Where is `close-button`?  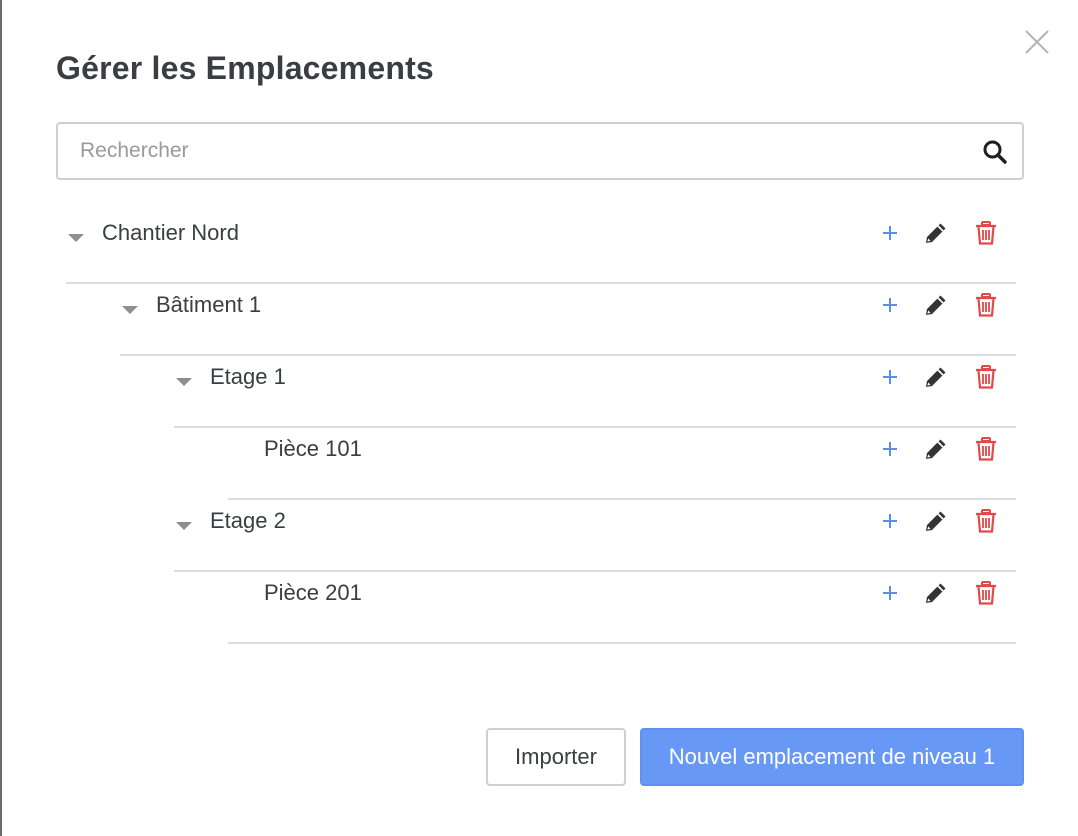
close-button is located at coordinates (1037, 42).